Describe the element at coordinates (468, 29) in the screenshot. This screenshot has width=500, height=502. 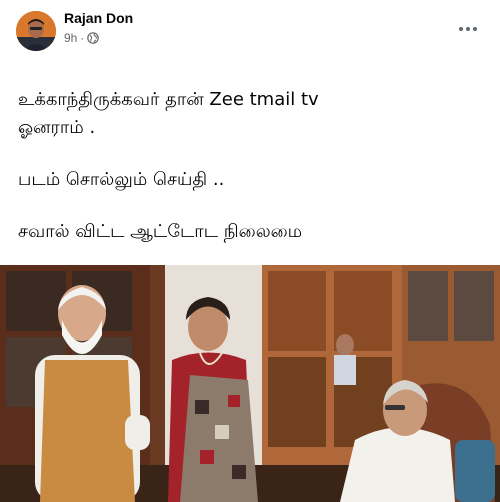
I see `more-options-icon` at that location.